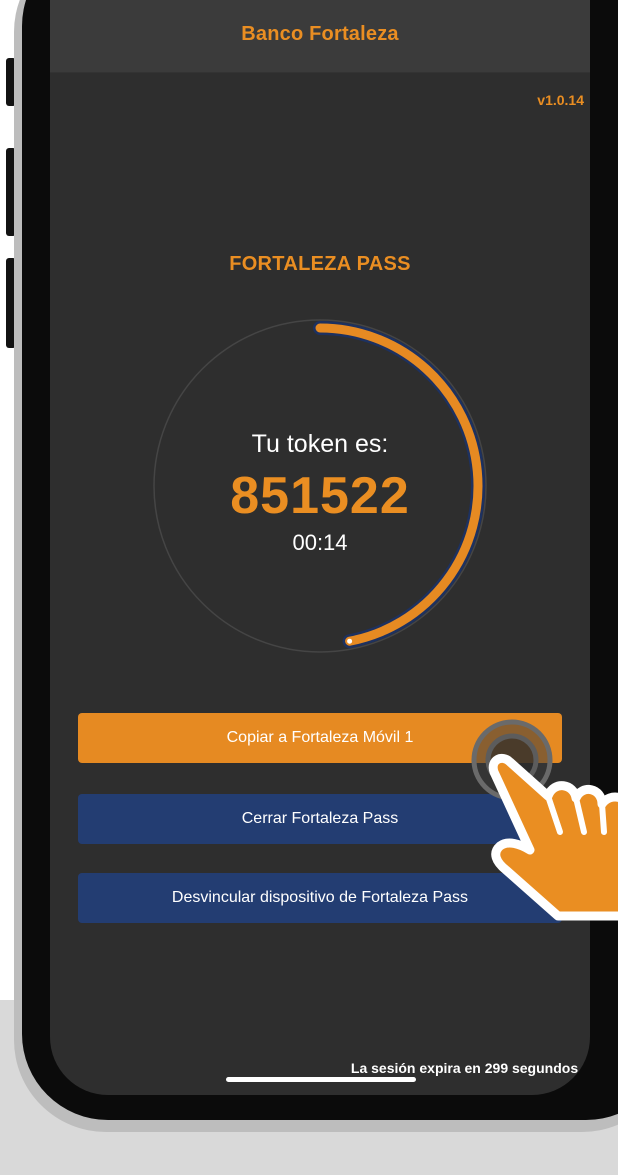 This screenshot has height=1175, width=618. I want to click on token-timer: 00:14, so click(320, 542).